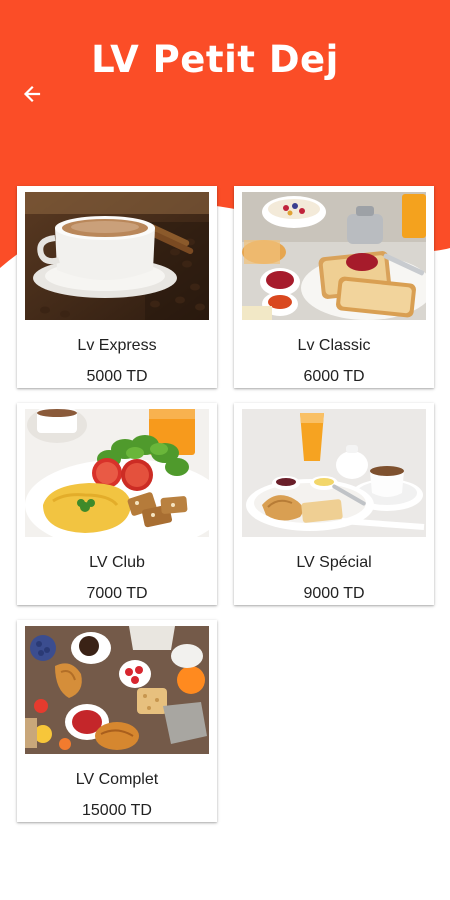 The height and width of the screenshot is (900, 450). I want to click on arrow-left-icon, so click(32, 94).